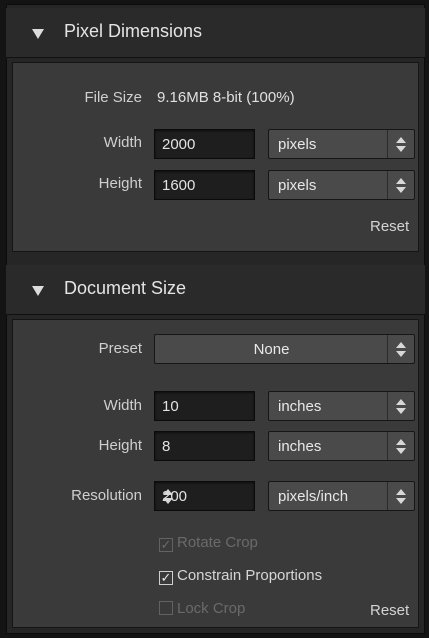 This screenshot has width=429, height=638. What do you see at coordinates (217, 542) in the screenshot?
I see `rotate-crop-label: Rotate Crop` at bounding box center [217, 542].